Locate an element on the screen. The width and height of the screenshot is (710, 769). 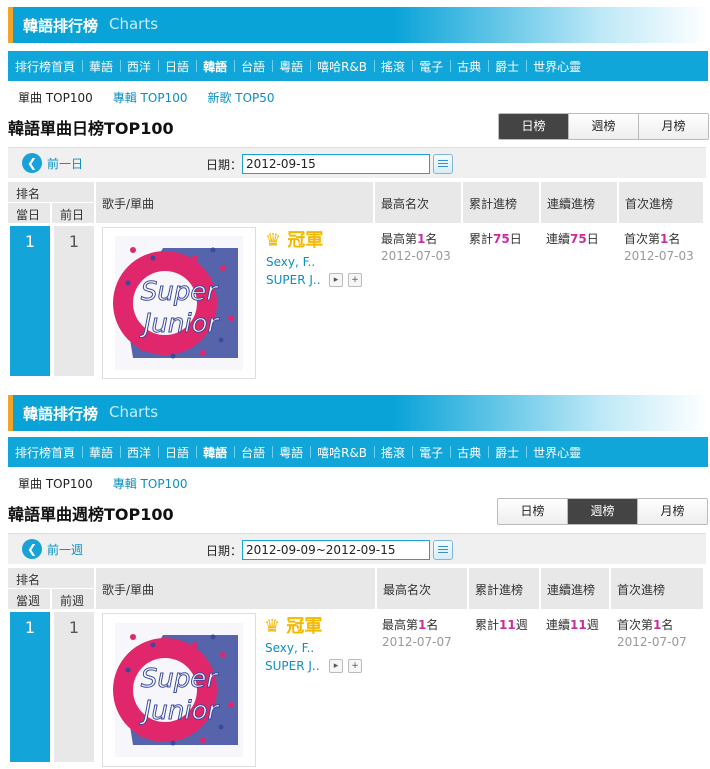
arrow-left-icon: ❮ is located at coordinates (32, 549).